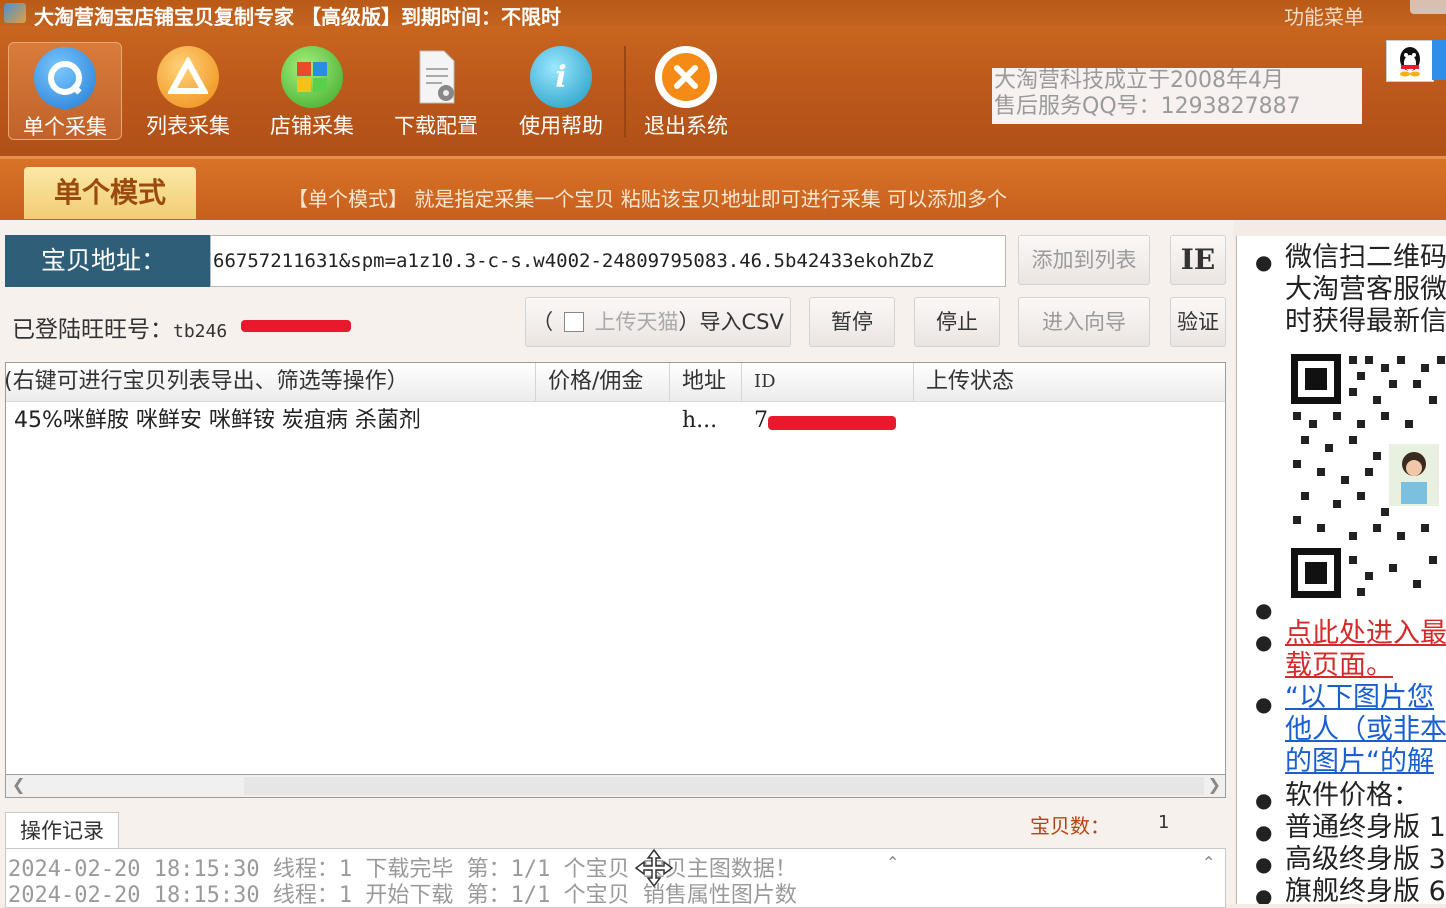 The height and width of the screenshot is (908, 1446). What do you see at coordinates (648, 199) in the screenshot?
I see `mode-description: 【单个模式】 就是指定采集一个宝贝 粘贴该宝贝地址即可进行采集 可以添加多个` at bounding box center [648, 199].